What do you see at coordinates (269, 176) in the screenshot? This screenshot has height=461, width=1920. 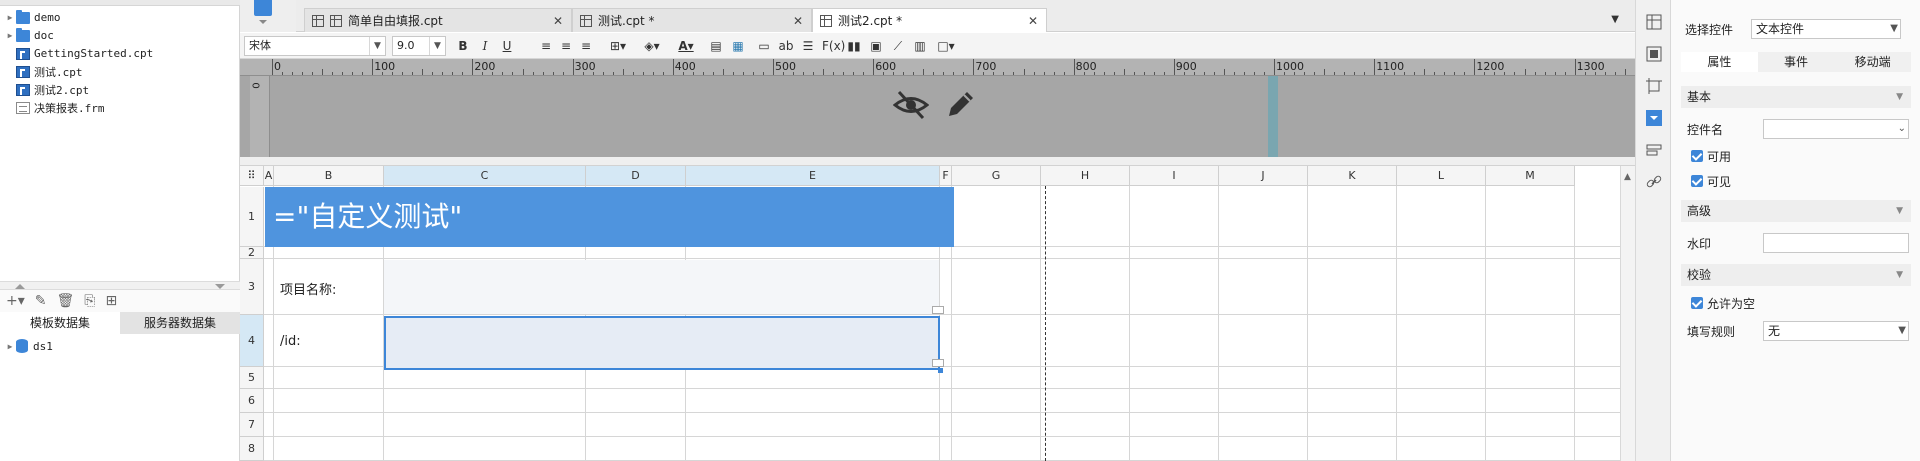 I see `column-header: A` at bounding box center [269, 176].